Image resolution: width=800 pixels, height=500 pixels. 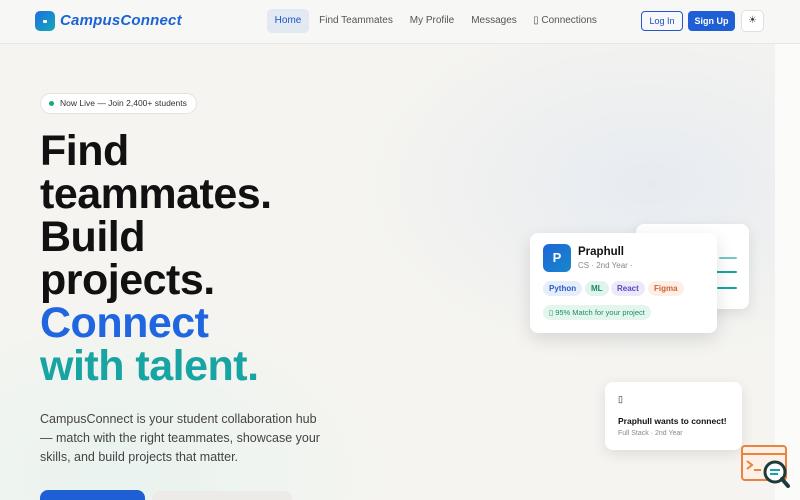 I want to click on code-search-widget-icon, so click(x=766, y=467).